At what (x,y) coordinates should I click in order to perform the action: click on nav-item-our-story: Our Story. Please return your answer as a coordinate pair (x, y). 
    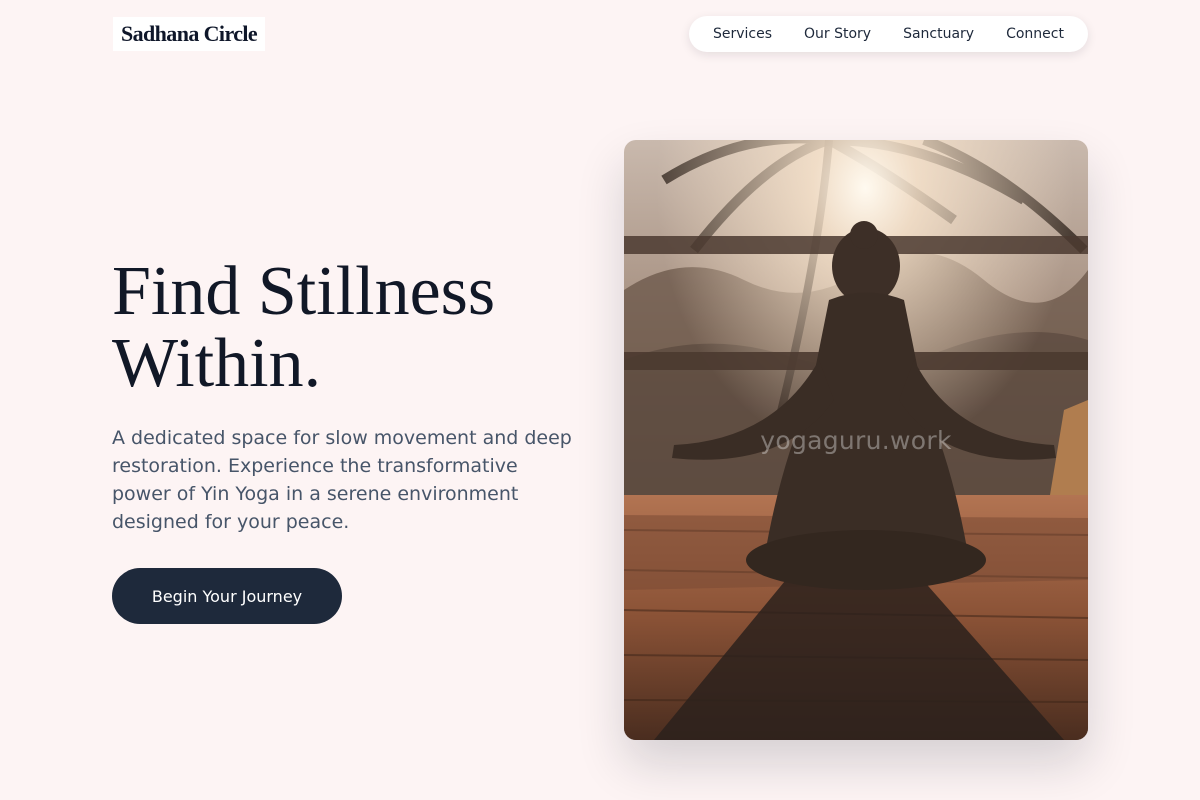
    Looking at the image, I should click on (837, 34).